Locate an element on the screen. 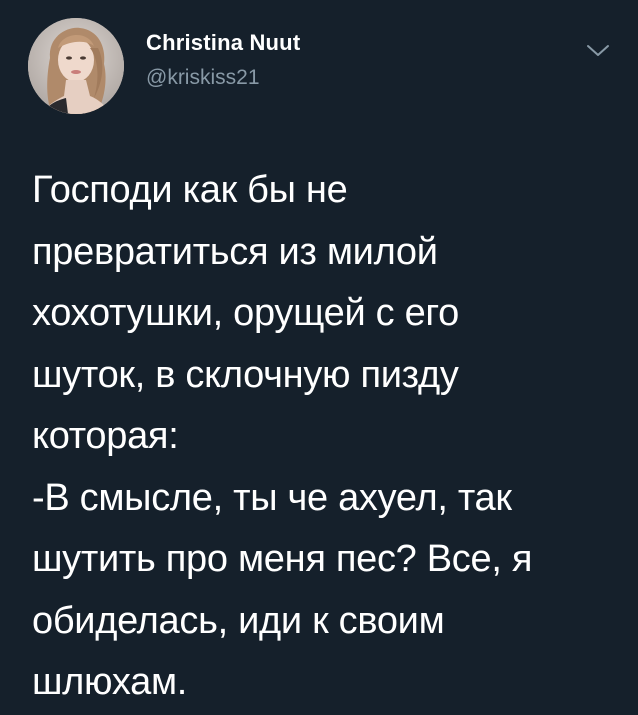 Image resolution: width=638 pixels, height=715 pixels. author-display-name: Christina Nuut is located at coordinates (223, 43).